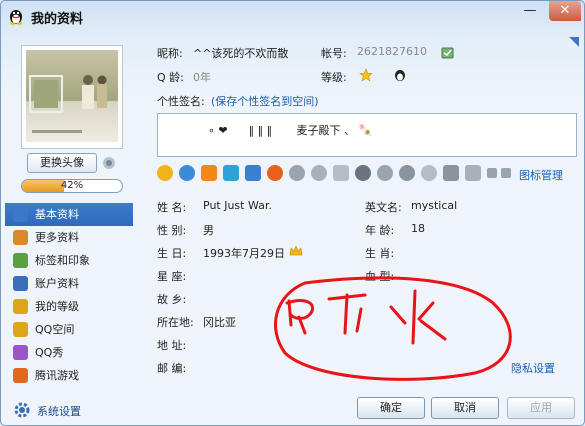 Image resolution: width=585 pixels, height=426 pixels. I want to click on english-name-label: 英文名:, so click(383, 207).